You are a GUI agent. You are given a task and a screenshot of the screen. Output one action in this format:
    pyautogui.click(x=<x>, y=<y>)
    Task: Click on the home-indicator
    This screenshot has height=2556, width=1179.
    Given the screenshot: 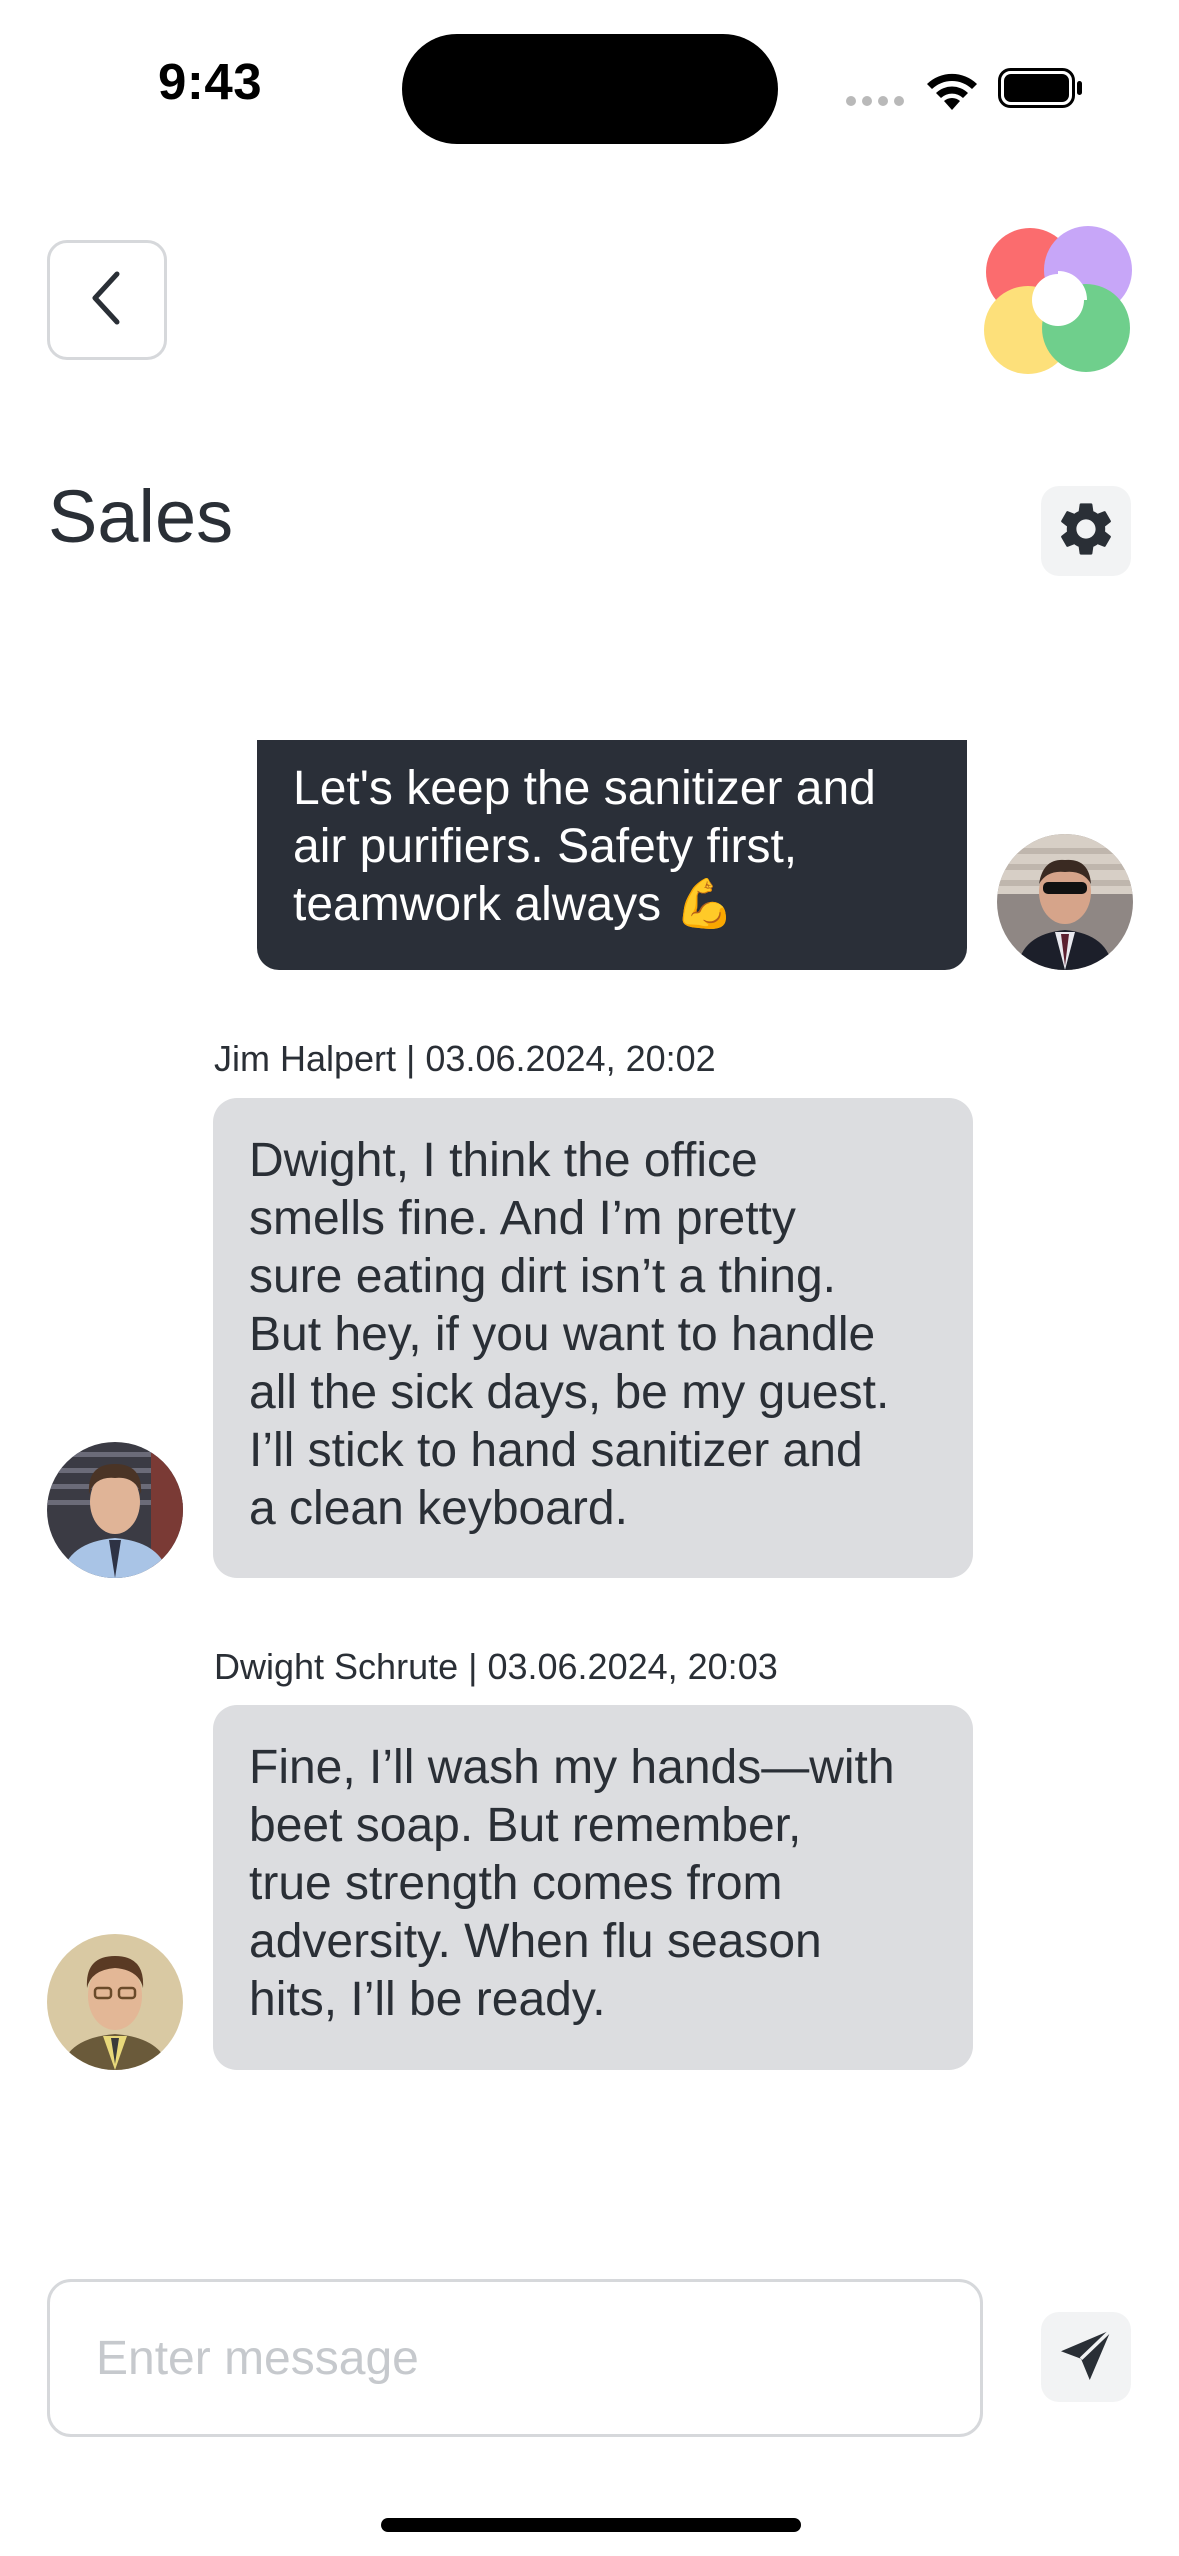 What is the action you would take?
    pyautogui.click(x=591, y=2525)
    